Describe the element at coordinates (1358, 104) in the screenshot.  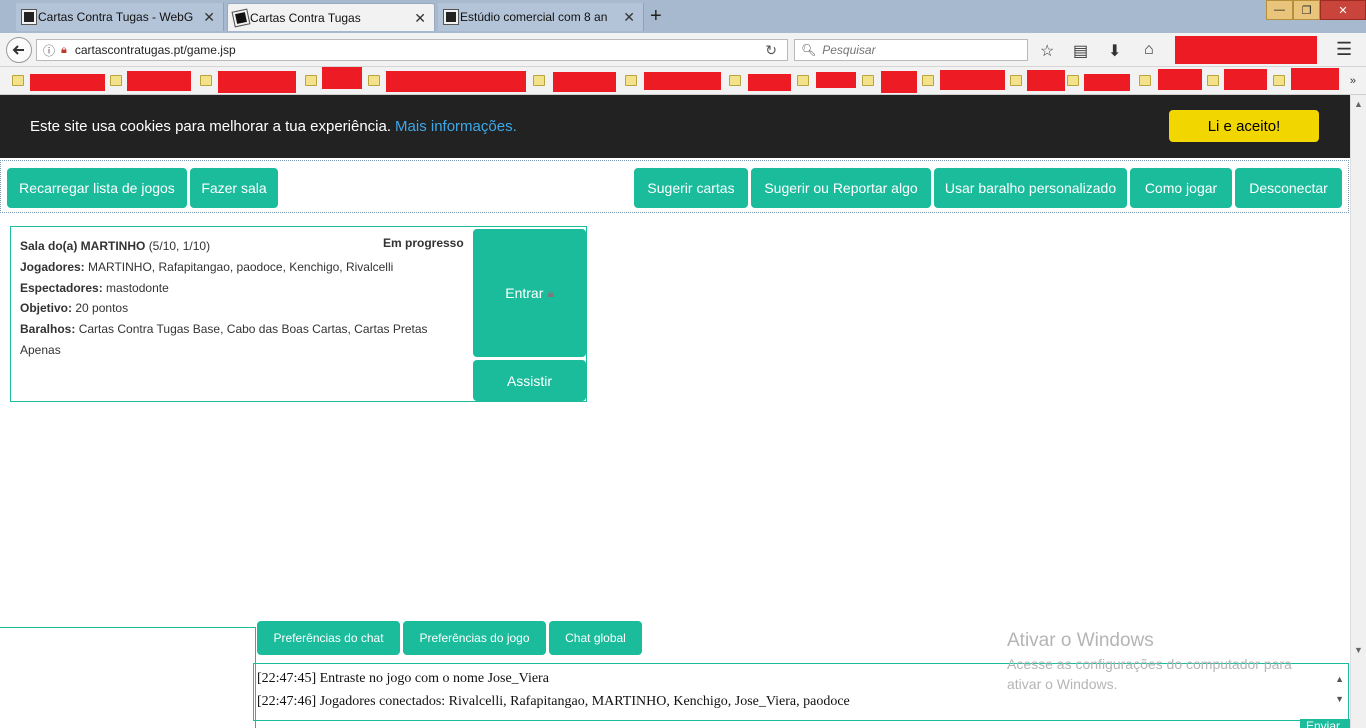
I see `scroll-up-icon: ▲` at that location.